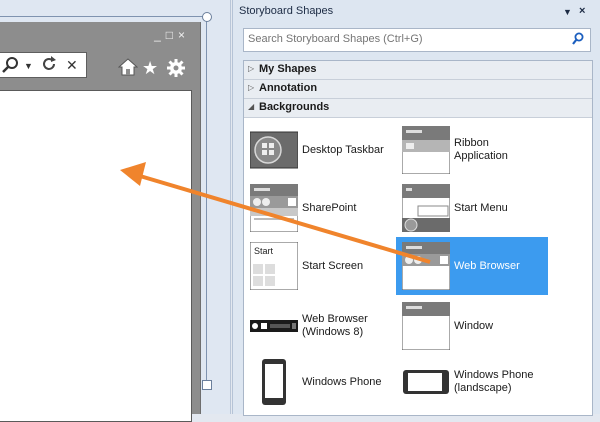 This screenshot has width=600, height=422. I want to click on shape-label: Window, so click(474, 325).